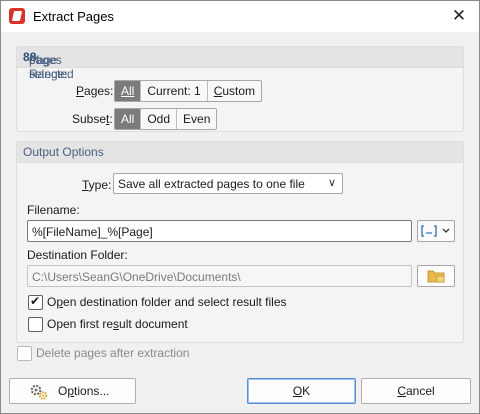  I want to click on output-options-heading: Output Options, so click(240, 152).